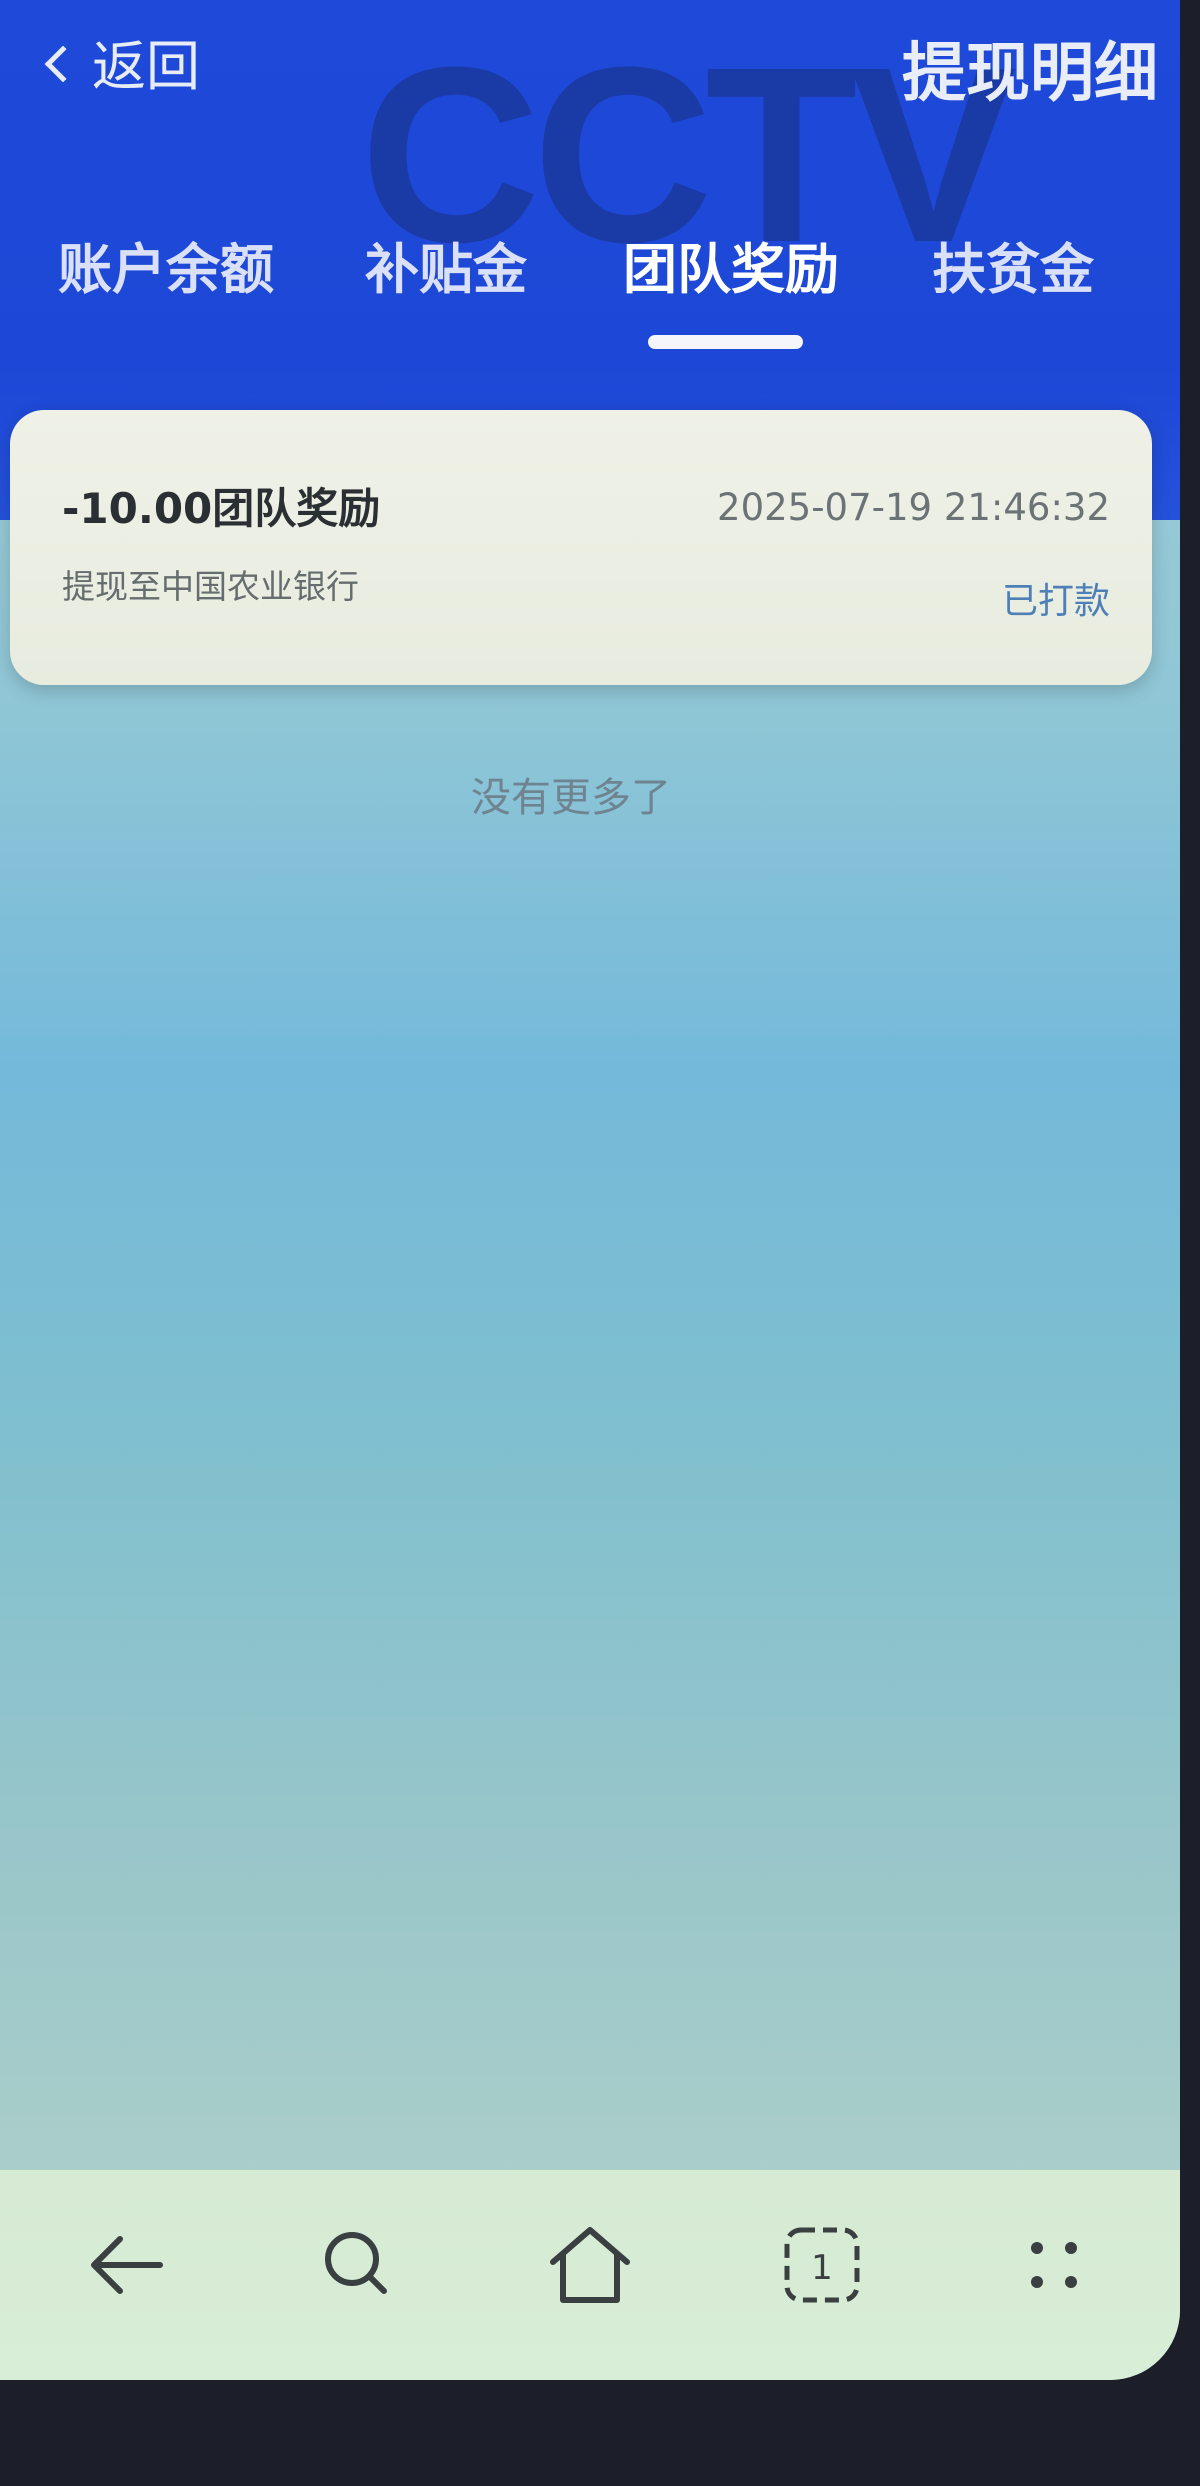  Describe the element at coordinates (446, 264) in the screenshot. I see `tab-subsidy: 补贴金` at that location.